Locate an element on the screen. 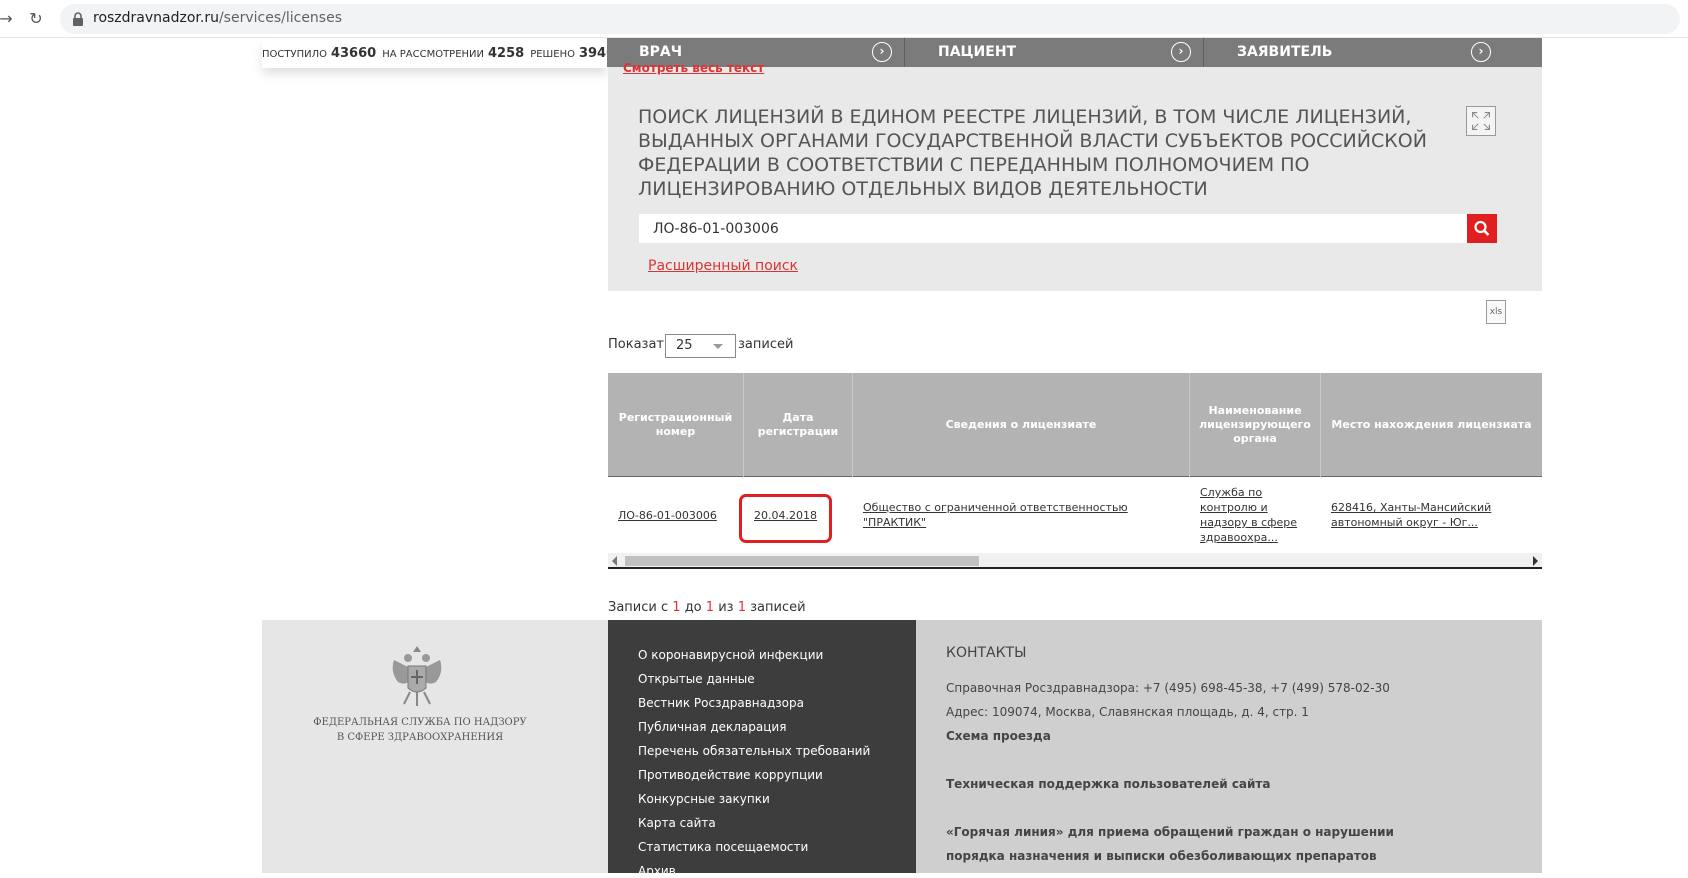 The height and width of the screenshot is (878, 1688). footer-link: Открытые данные is located at coordinates (696, 679).